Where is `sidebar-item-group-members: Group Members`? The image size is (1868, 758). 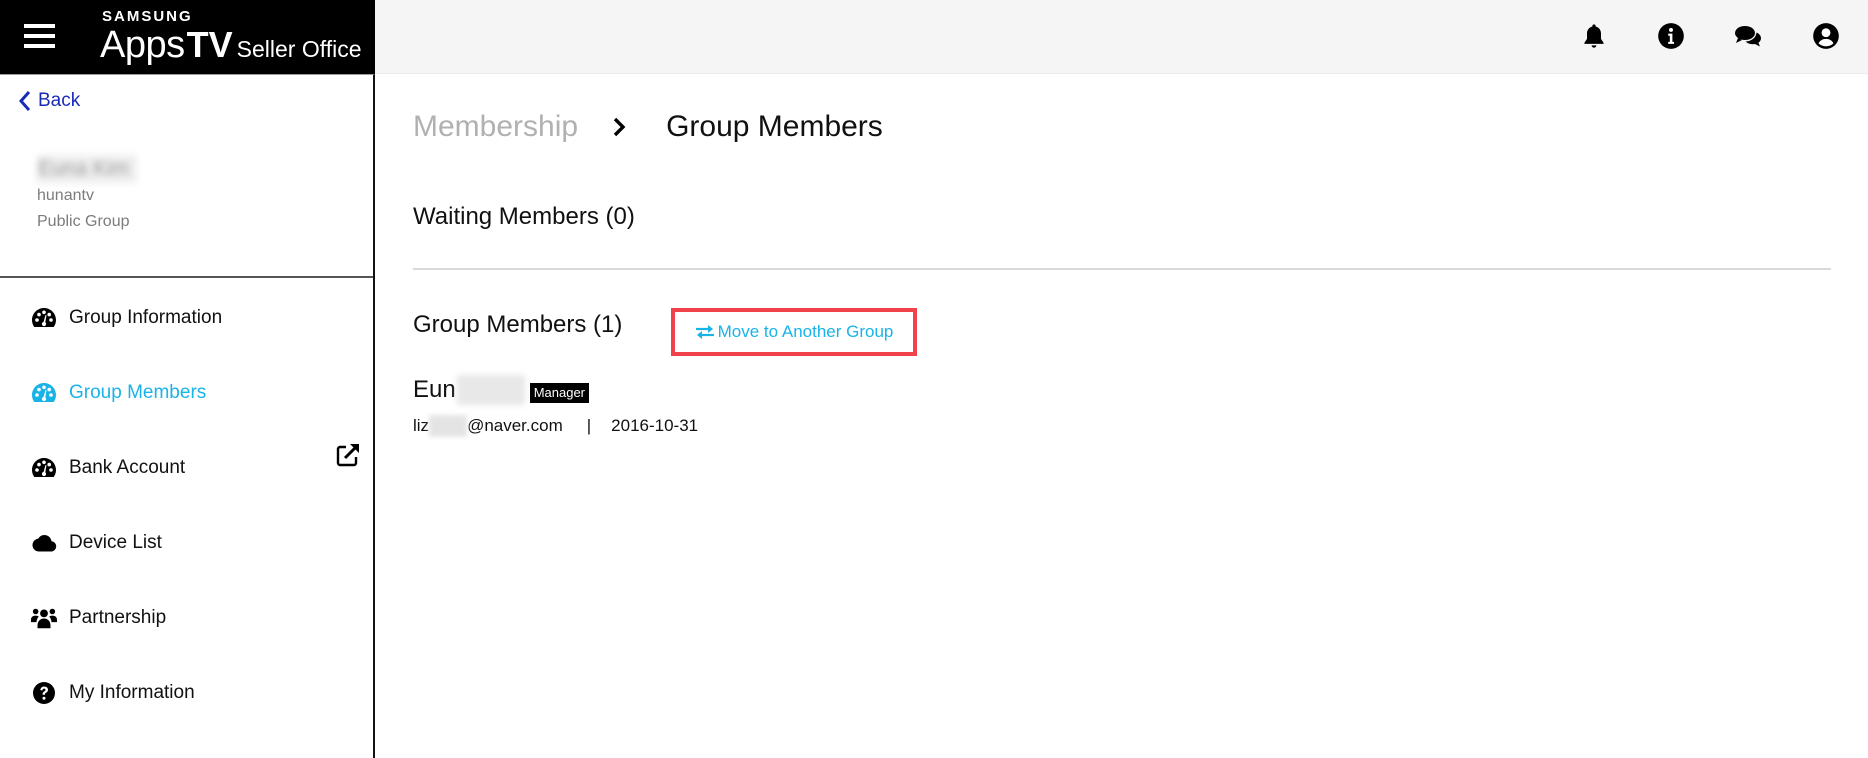
sidebar-item-group-members: Group Members is located at coordinates (186, 393).